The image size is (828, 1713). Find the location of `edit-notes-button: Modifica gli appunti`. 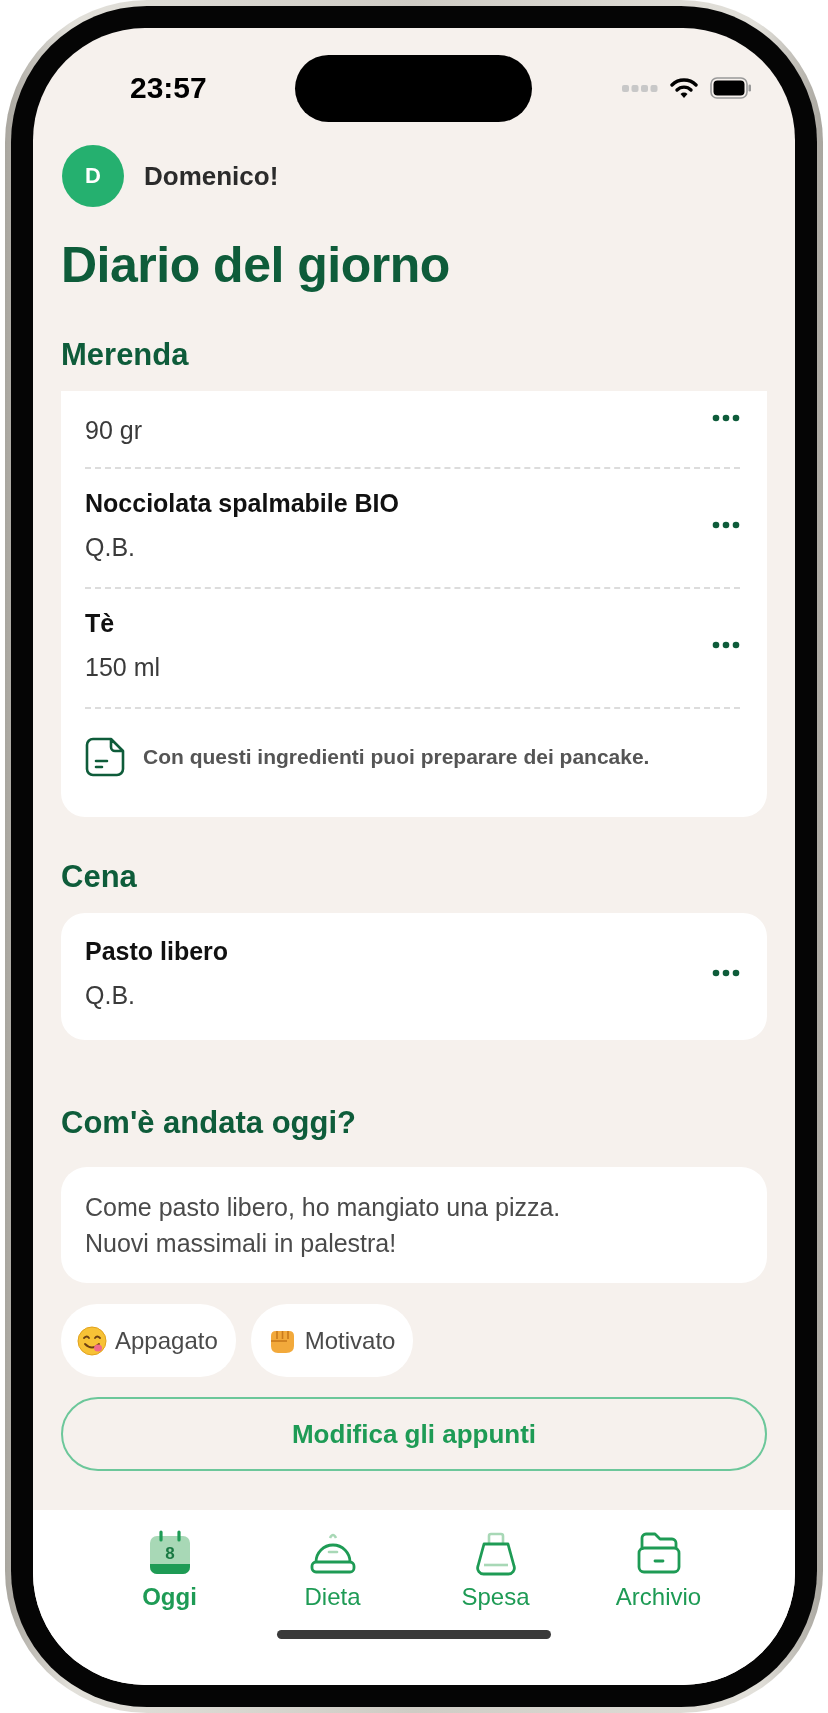

edit-notes-button: Modifica gli appunti is located at coordinates (414, 1434).